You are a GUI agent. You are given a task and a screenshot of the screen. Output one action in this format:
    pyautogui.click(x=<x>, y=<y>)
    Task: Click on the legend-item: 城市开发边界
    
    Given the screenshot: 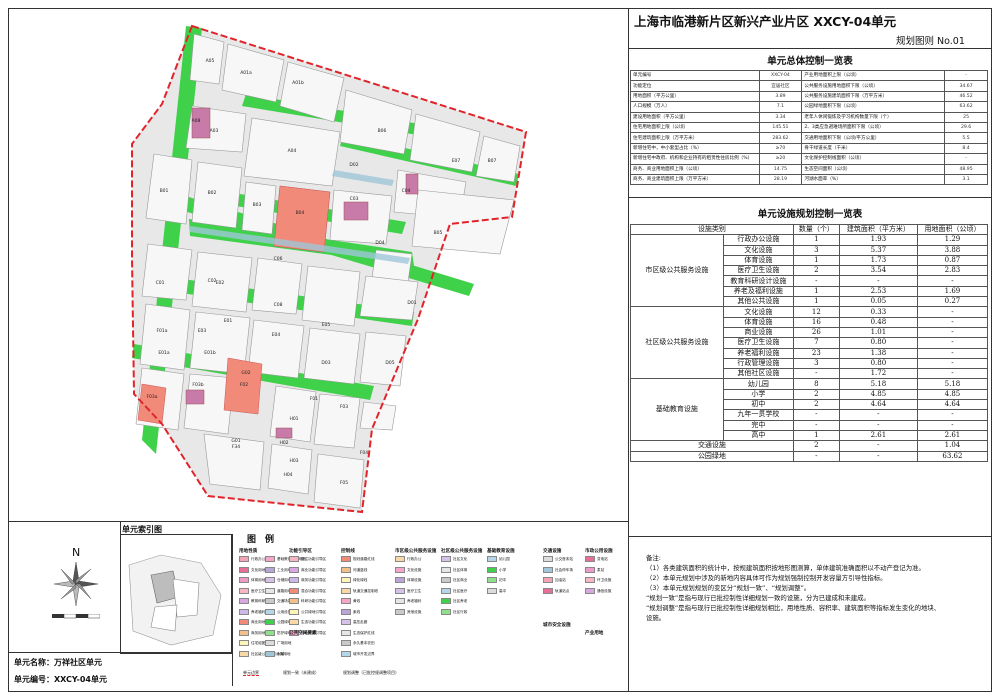 What is the action you would take?
    pyautogui.click(x=358, y=653)
    